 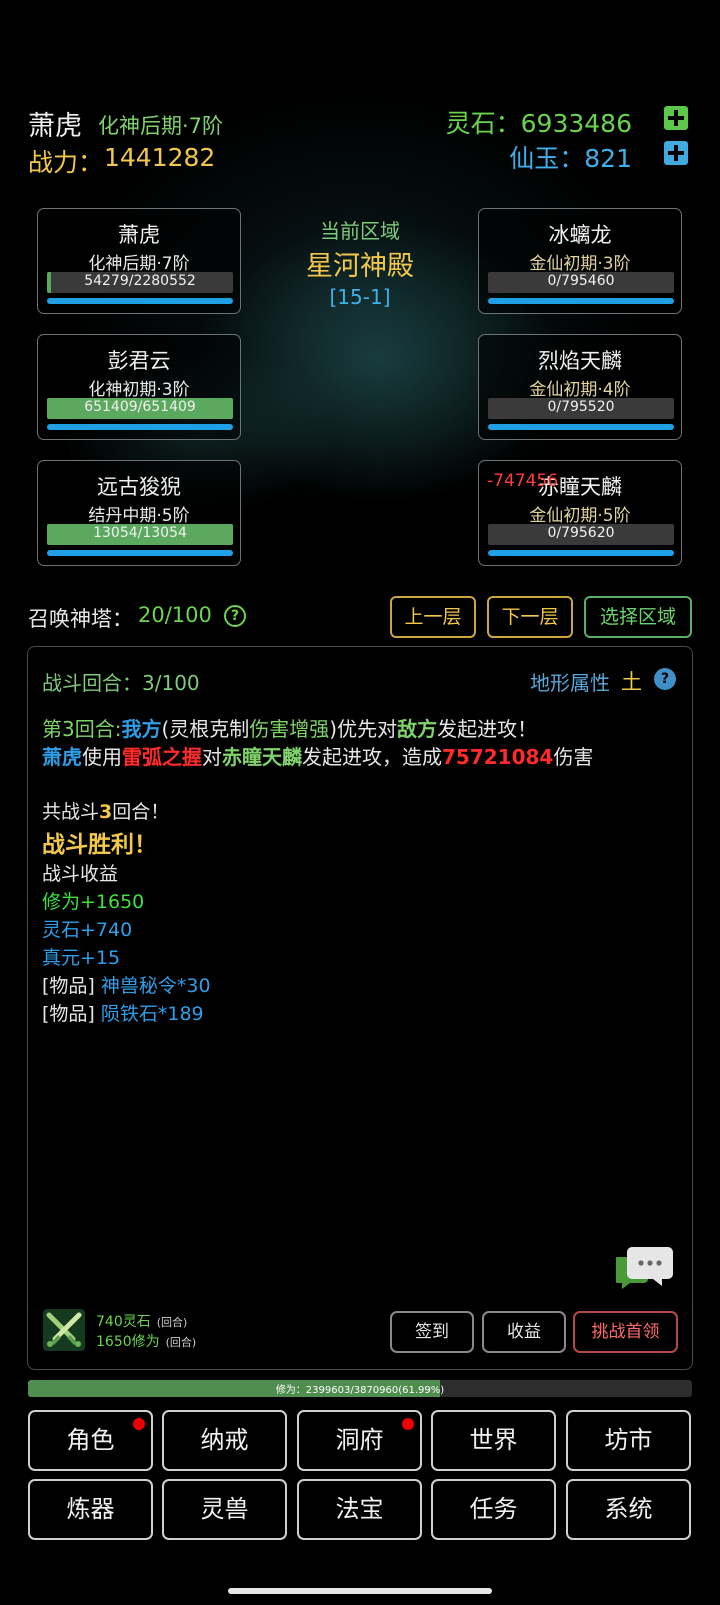 What do you see at coordinates (580, 361) in the screenshot?
I see `unit-name: 烈焰天麟` at bounding box center [580, 361].